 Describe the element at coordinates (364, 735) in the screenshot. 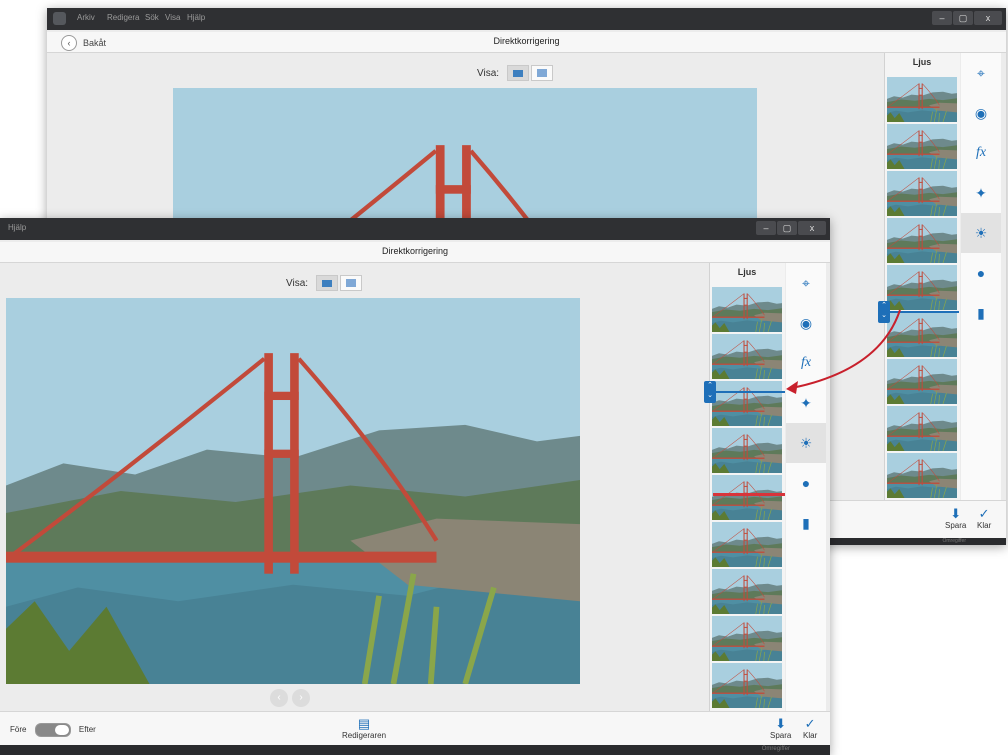

I see `editor-label: Redigeraren` at that location.